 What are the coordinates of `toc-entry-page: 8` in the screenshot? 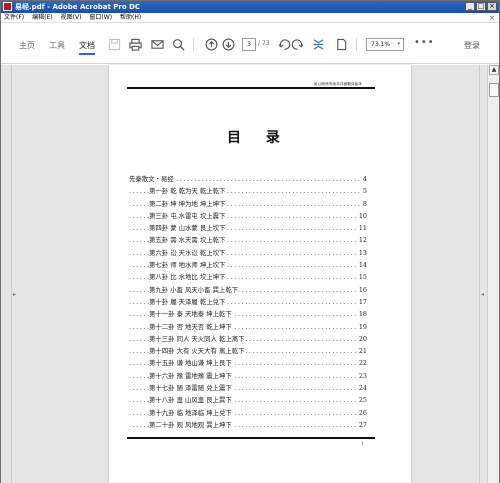 It's located at (364, 203).